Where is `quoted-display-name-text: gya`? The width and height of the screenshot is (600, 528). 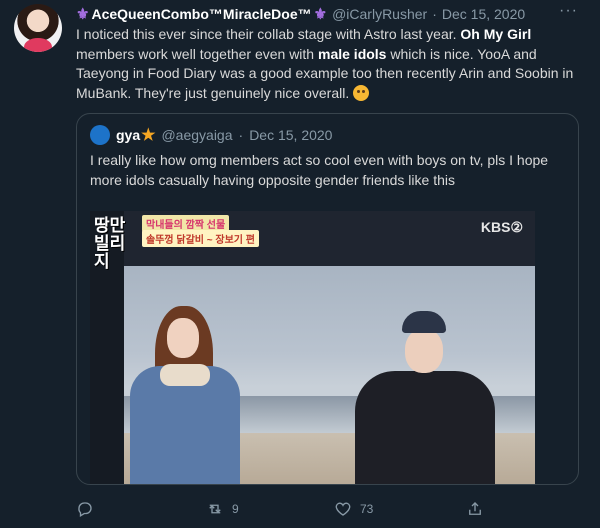
quoted-display-name-text: gya is located at coordinates (128, 135).